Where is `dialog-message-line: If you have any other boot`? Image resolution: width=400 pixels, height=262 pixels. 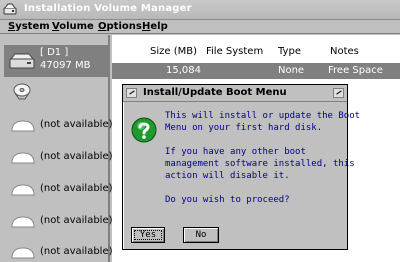 dialog-message-line: If you have any other boot is located at coordinates (235, 152).